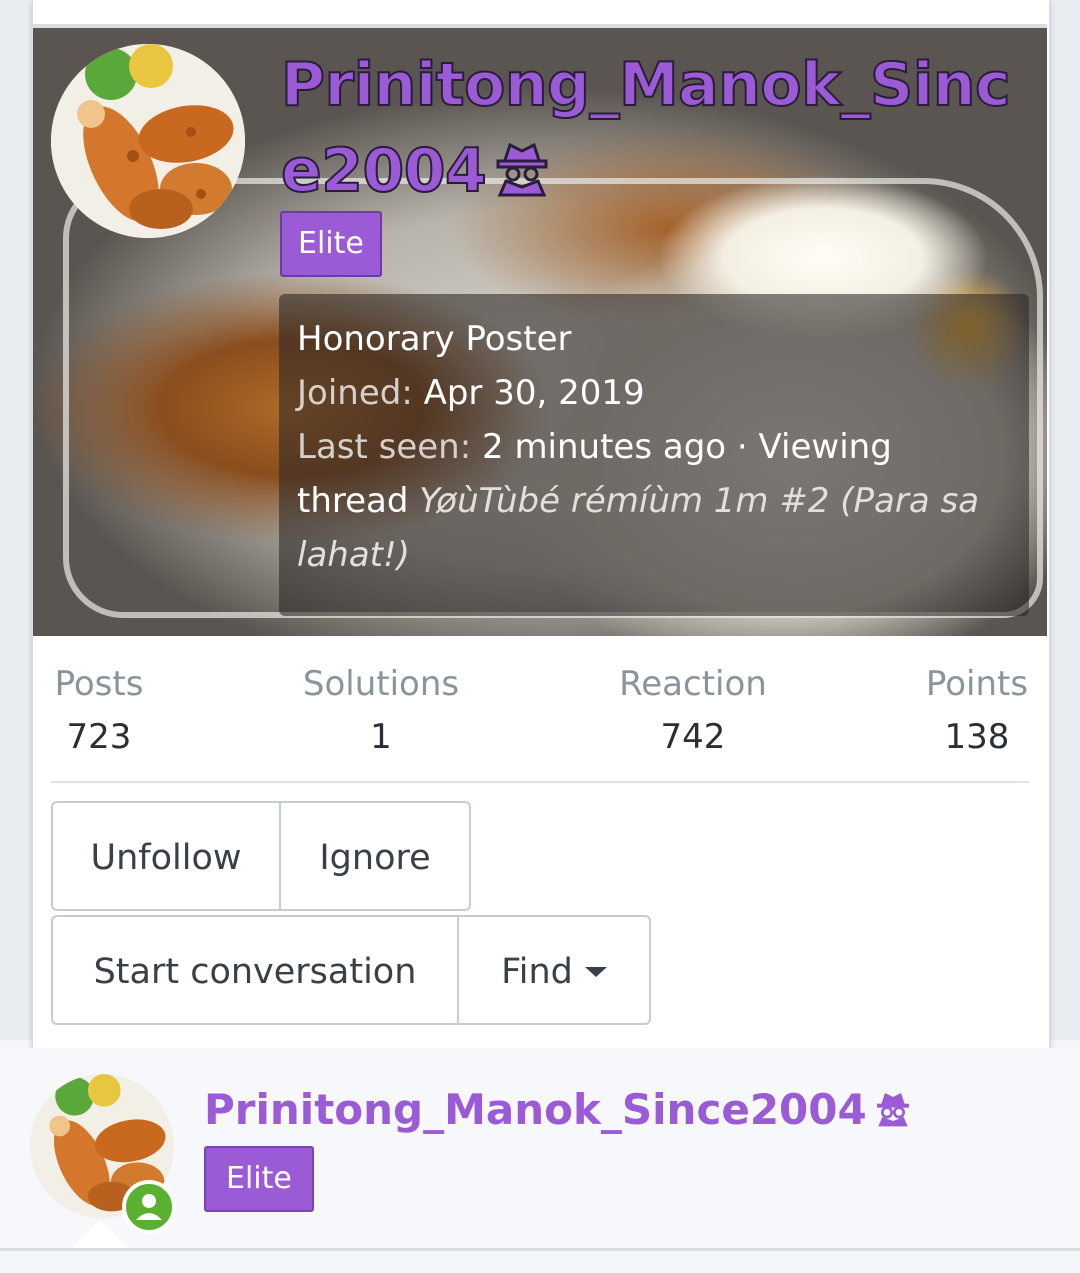 The width and height of the screenshot is (1080, 1273). What do you see at coordinates (149, 1207) in the screenshot?
I see `online-user-icon` at bounding box center [149, 1207].